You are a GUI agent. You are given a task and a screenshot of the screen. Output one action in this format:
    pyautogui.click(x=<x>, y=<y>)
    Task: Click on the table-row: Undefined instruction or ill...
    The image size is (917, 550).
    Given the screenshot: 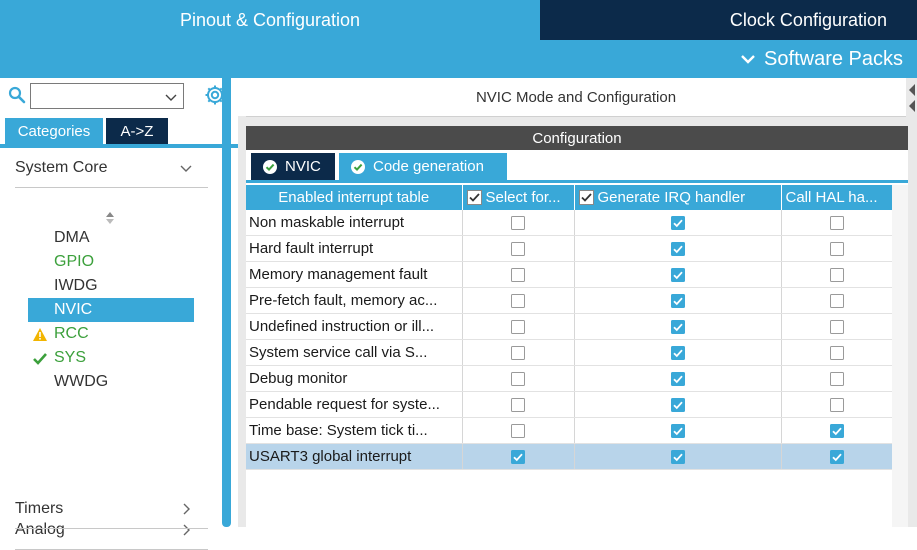 What is the action you would take?
    pyautogui.click(x=569, y=326)
    